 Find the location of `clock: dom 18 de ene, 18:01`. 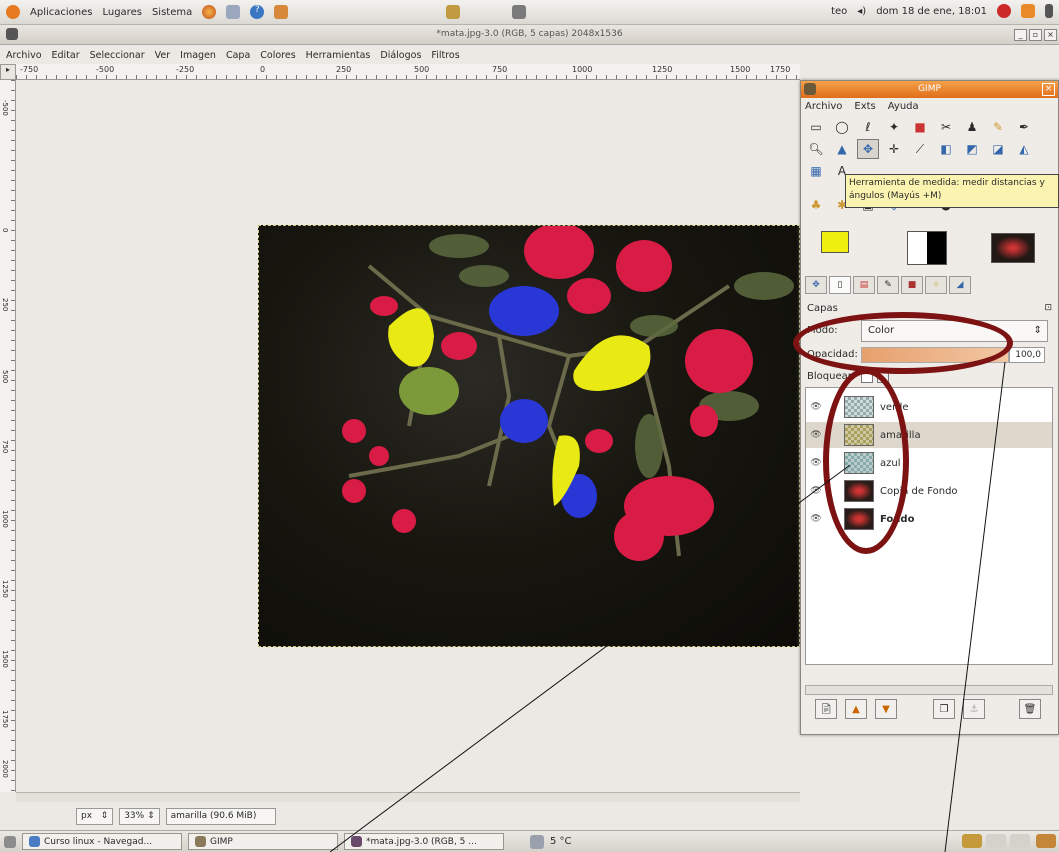

clock: dom 18 de ene, 18:01 is located at coordinates (931, 11).